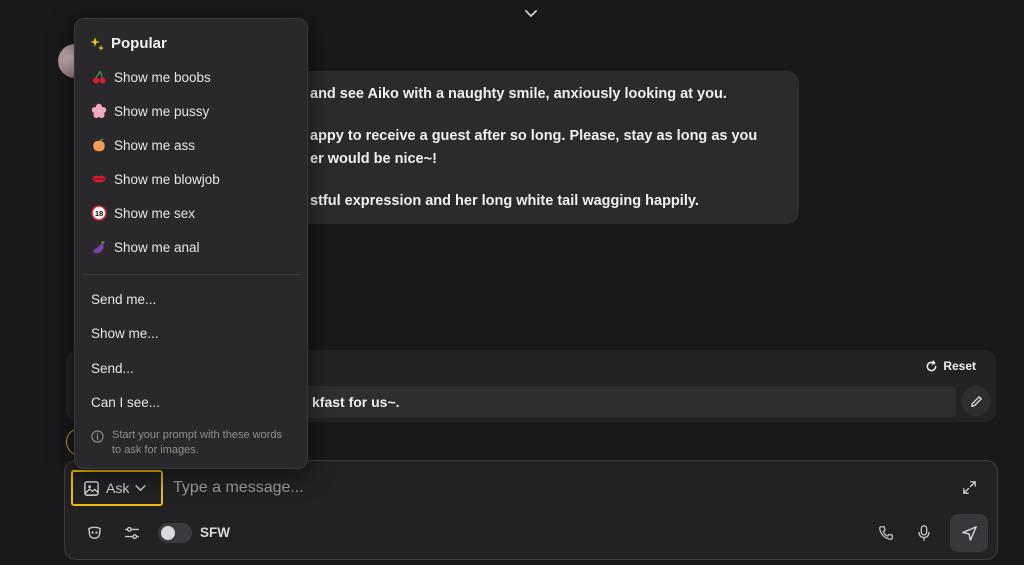  What do you see at coordinates (356, 402) in the screenshot?
I see `suggested-reply-text: kfast for us~.` at bounding box center [356, 402].